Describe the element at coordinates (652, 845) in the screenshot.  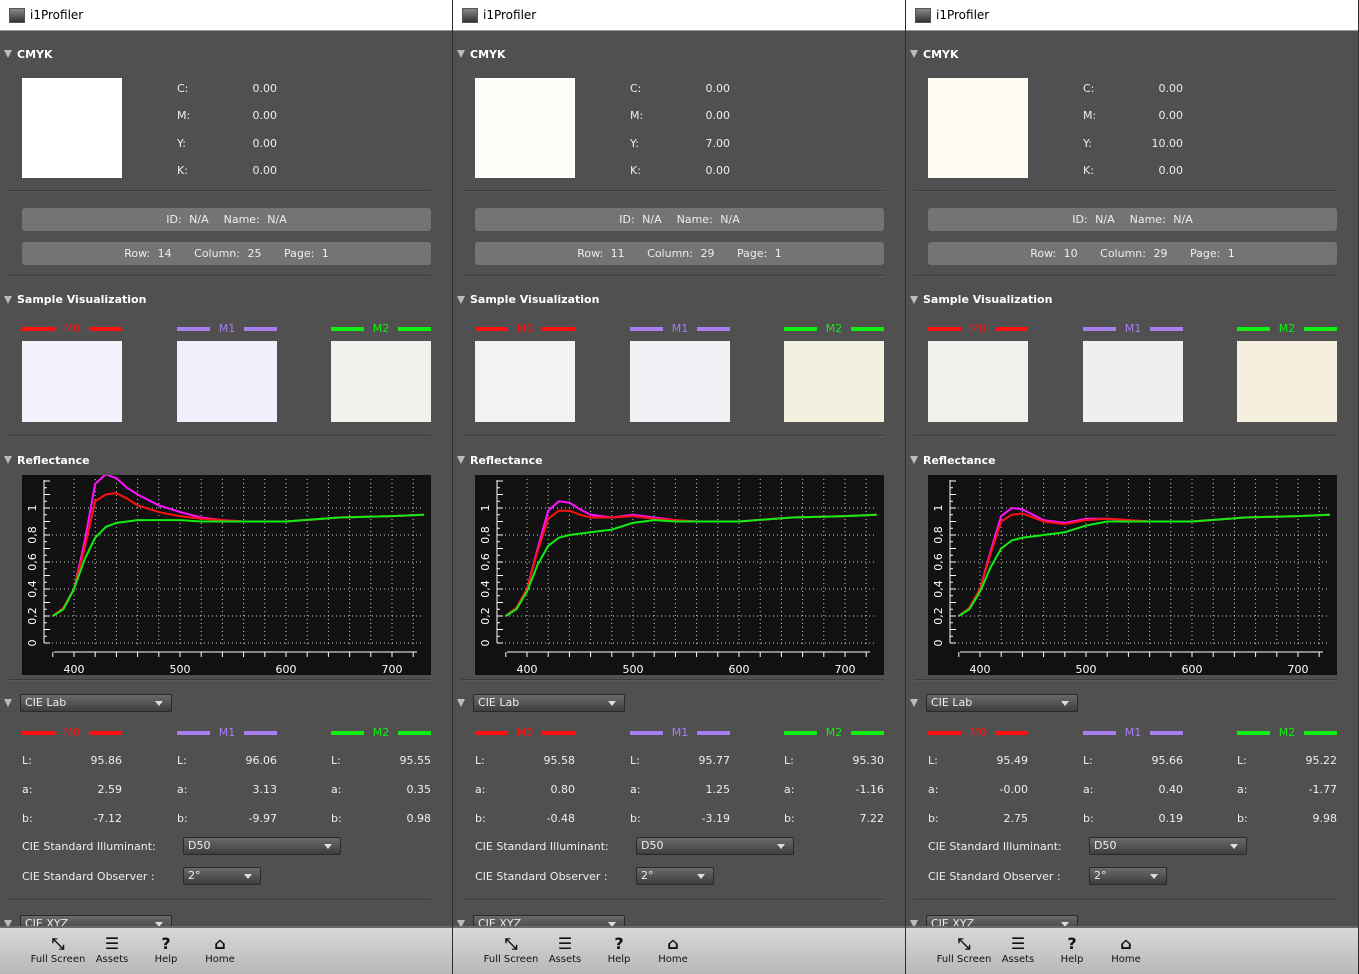
I see `dropdown-value: D50` at that location.